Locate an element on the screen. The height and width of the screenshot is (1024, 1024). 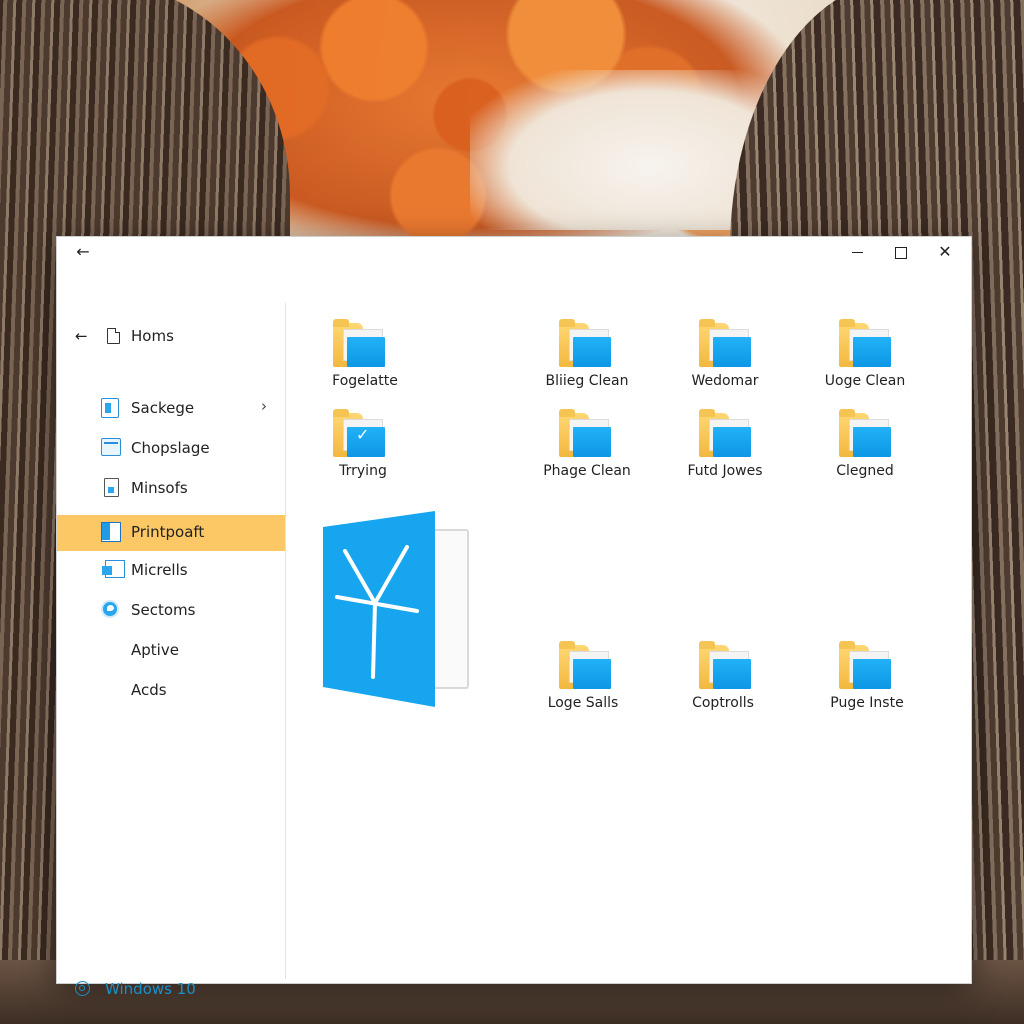
folder-uoge-clean: Uoge Clean is located at coordinates (857, 357).